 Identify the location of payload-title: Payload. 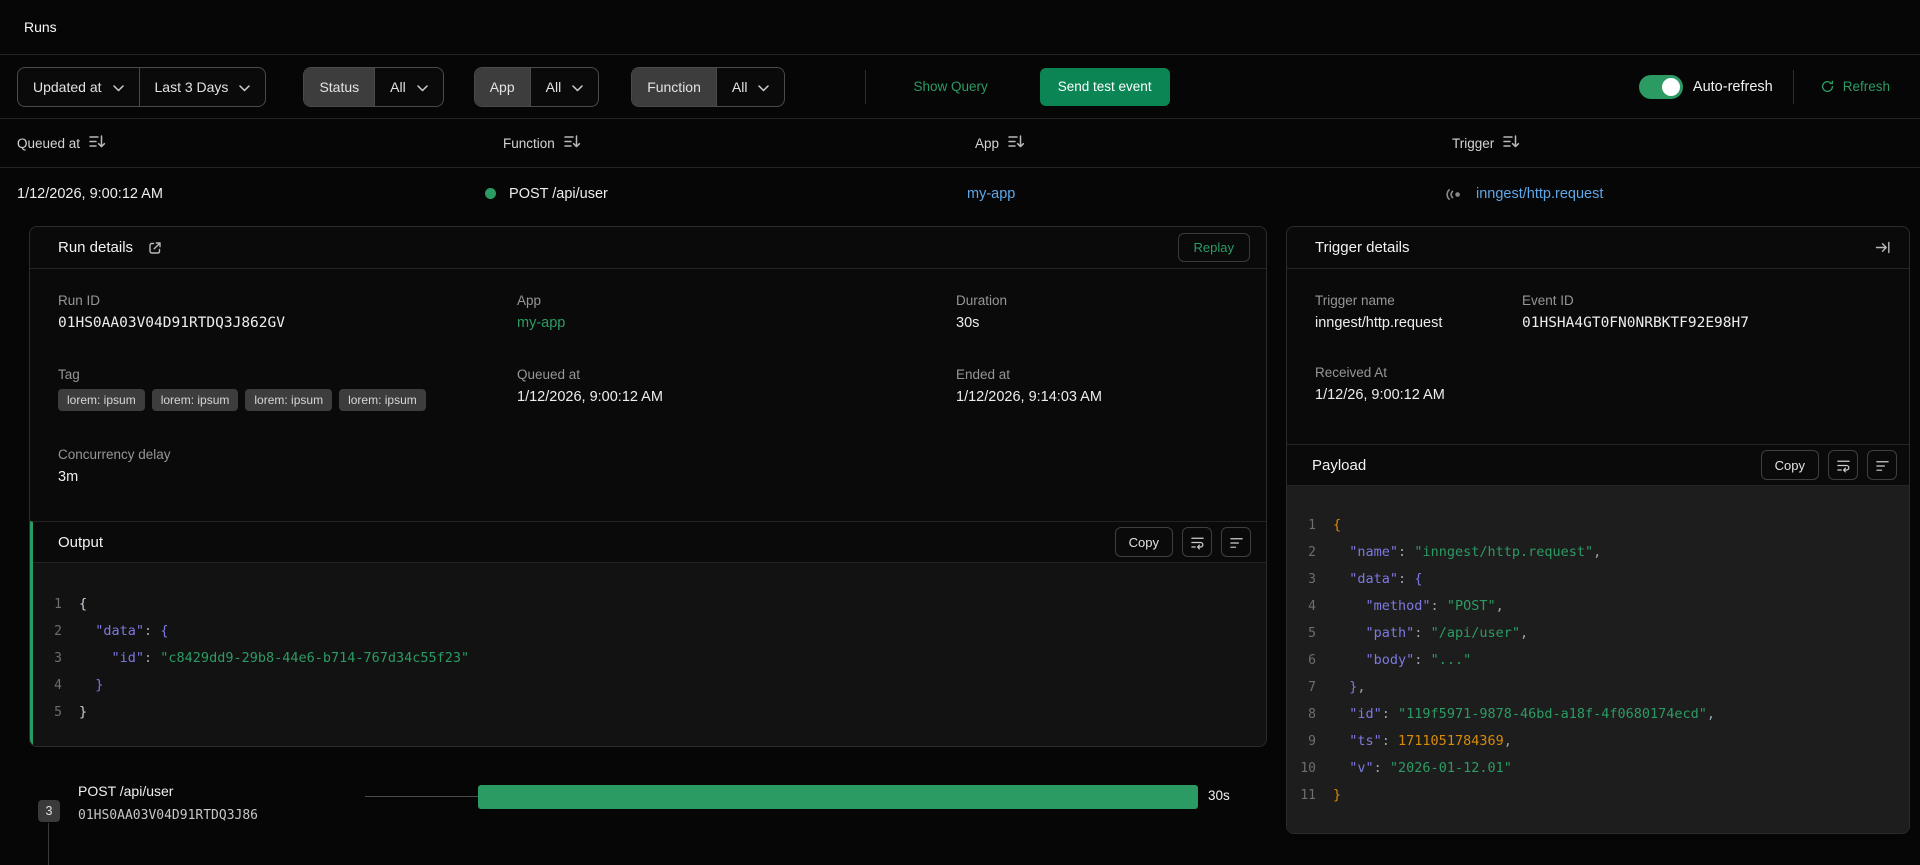
(1339, 465).